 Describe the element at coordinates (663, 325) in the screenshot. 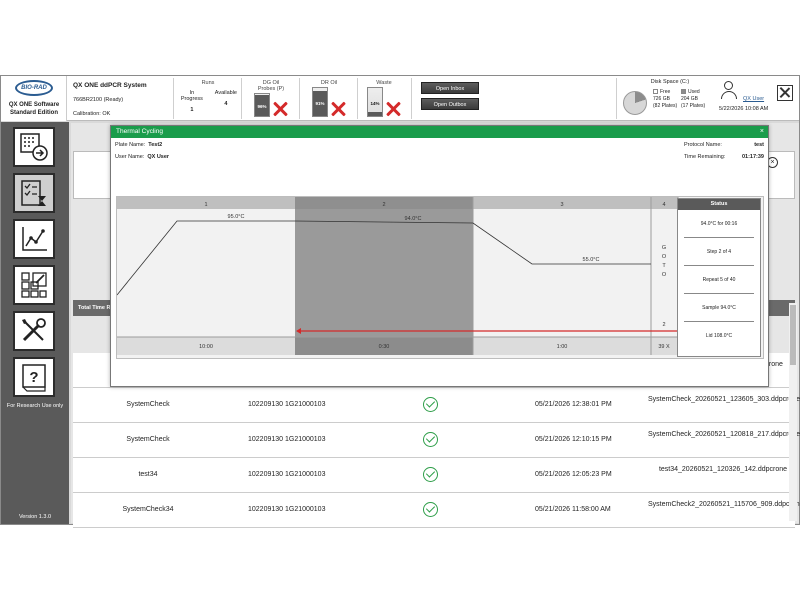

I see `goto-step-number: 2` at that location.